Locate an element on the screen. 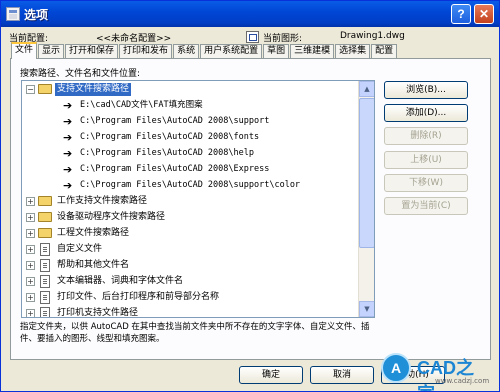  path-label: C:\Program Files\AutoCAD 2008\support is located at coordinates (175, 121).